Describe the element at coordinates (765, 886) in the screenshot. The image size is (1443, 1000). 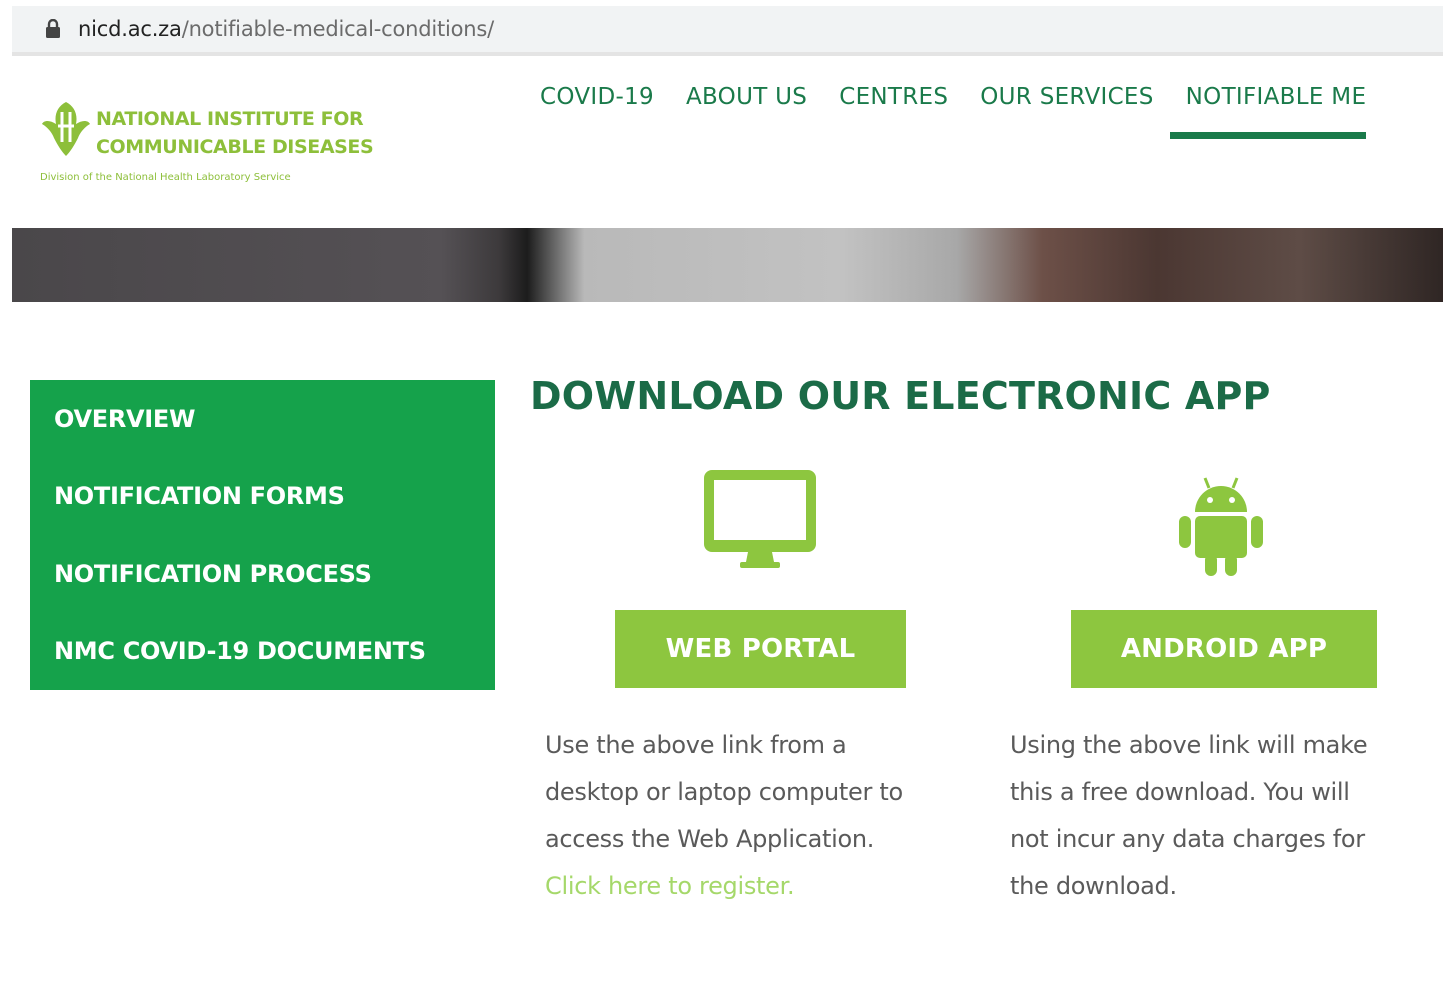
I see `register-link: Click here to register.` at that location.